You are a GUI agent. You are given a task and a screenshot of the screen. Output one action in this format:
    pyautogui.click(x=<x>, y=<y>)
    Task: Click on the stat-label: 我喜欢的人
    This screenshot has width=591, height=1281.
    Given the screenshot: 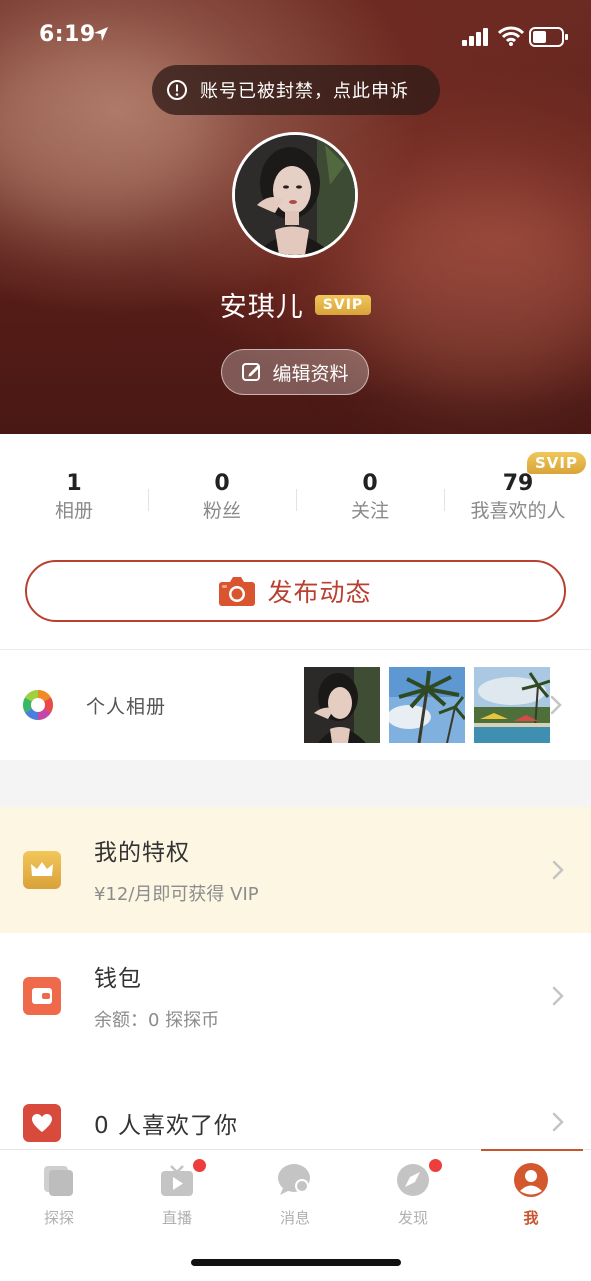 What is the action you would take?
    pyautogui.click(x=518, y=511)
    